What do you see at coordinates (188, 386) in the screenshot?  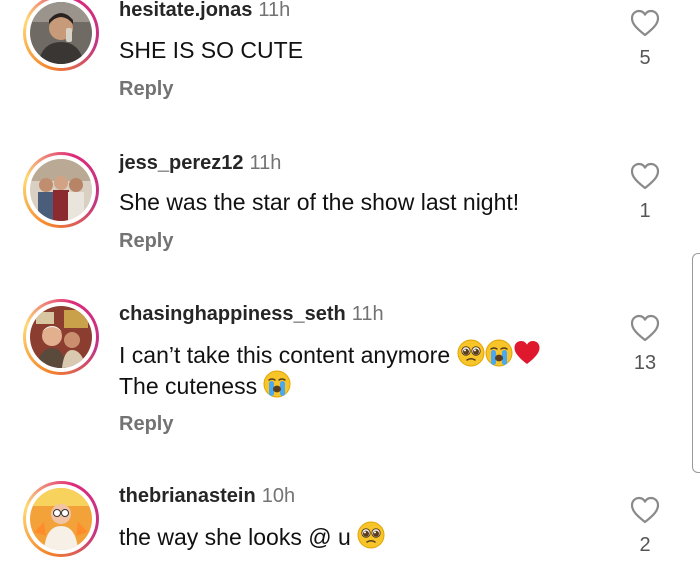 I see `comment-text-segment: The cuteness` at bounding box center [188, 386].